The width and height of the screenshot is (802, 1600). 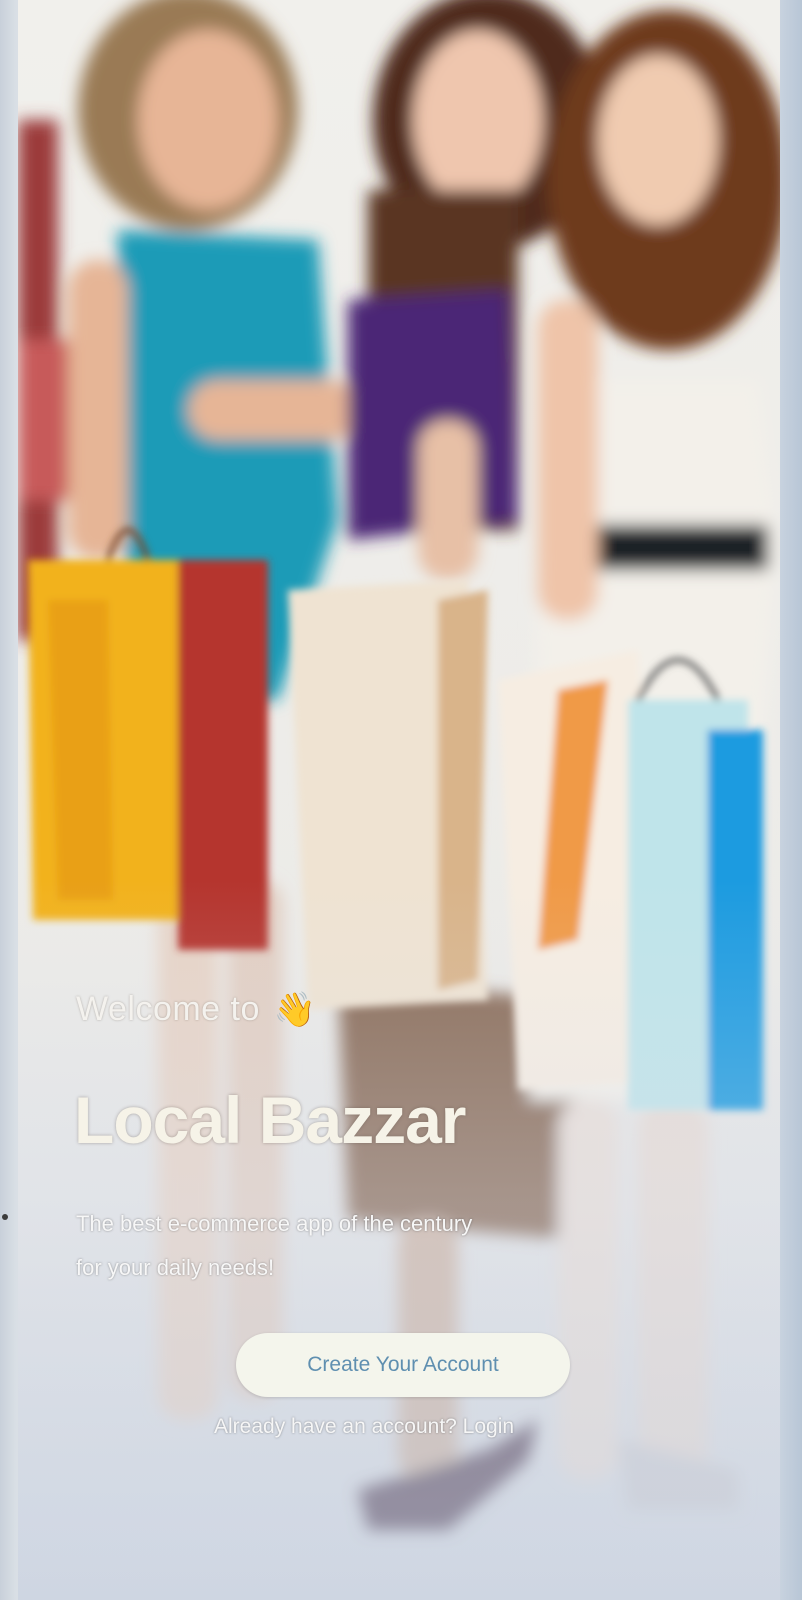 What do you see at coordinates (175, 1267) in the screenshot?
I see `tagline-line-2: for your daily needs!` at bounding box center [175, 1267].